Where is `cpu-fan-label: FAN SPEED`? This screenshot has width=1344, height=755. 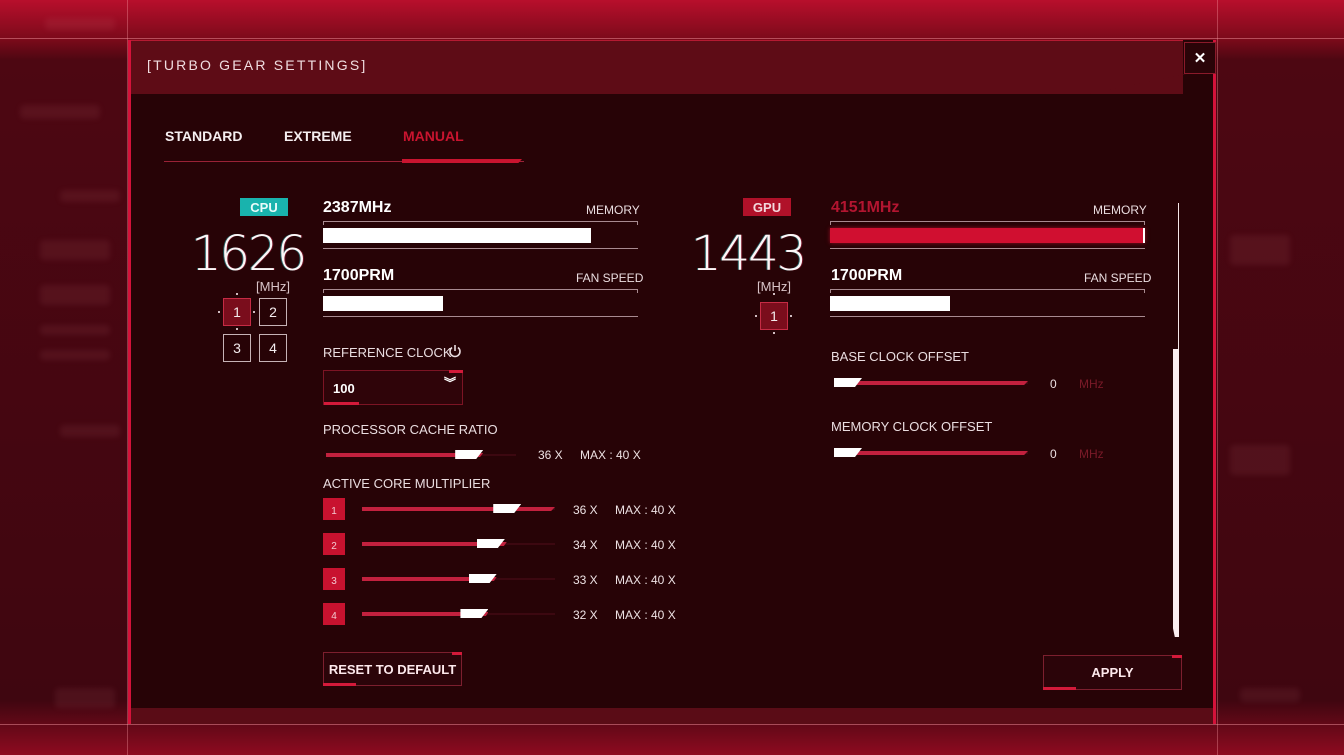
cpu-fan-label: FAN SPEED is located at coordinates (610, 278).